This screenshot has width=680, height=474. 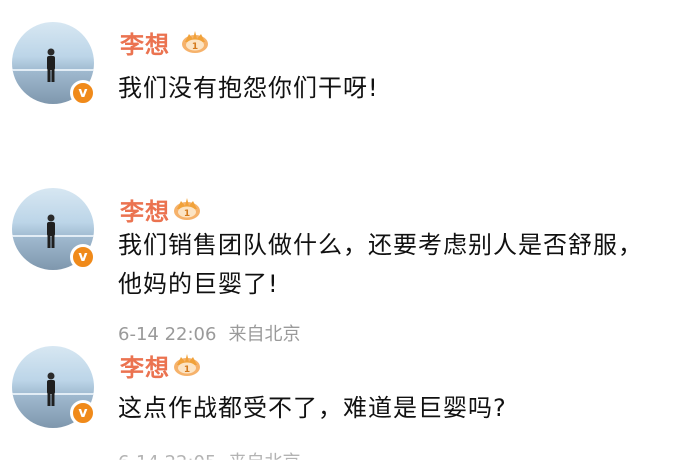 What do you see at coordinates (198, 284) in the screenshot?
I see `comment-text-line: 他妈的巨婴了!` at bounding box center [198, 284].